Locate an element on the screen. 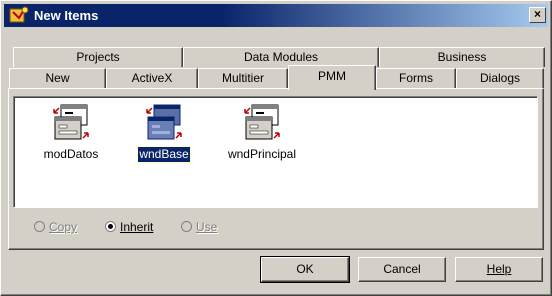 This screenshot has width=552, height=296. help-button: Help is located at coordinates (499, 269).